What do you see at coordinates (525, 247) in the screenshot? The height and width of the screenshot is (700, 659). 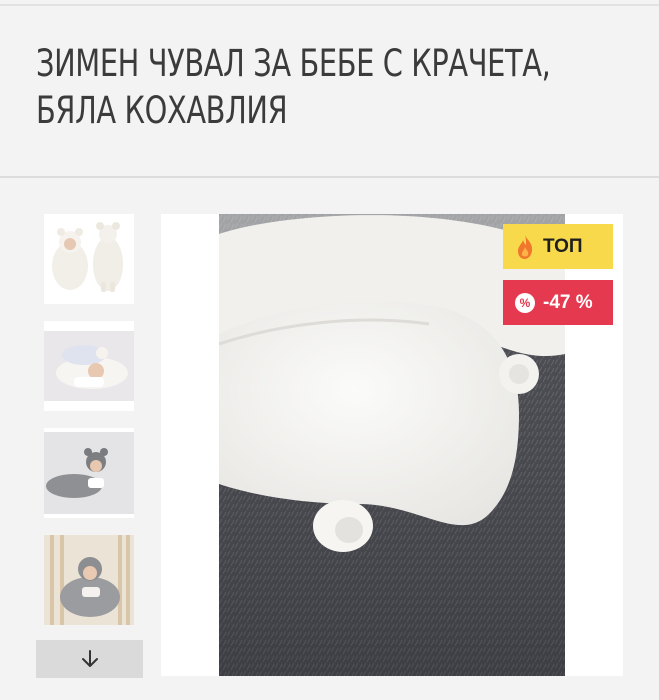 I see `fire-icon` at bounding box center [525, 247].